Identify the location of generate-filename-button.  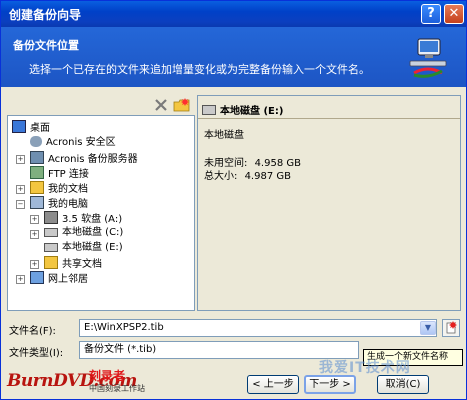
(451, 328).